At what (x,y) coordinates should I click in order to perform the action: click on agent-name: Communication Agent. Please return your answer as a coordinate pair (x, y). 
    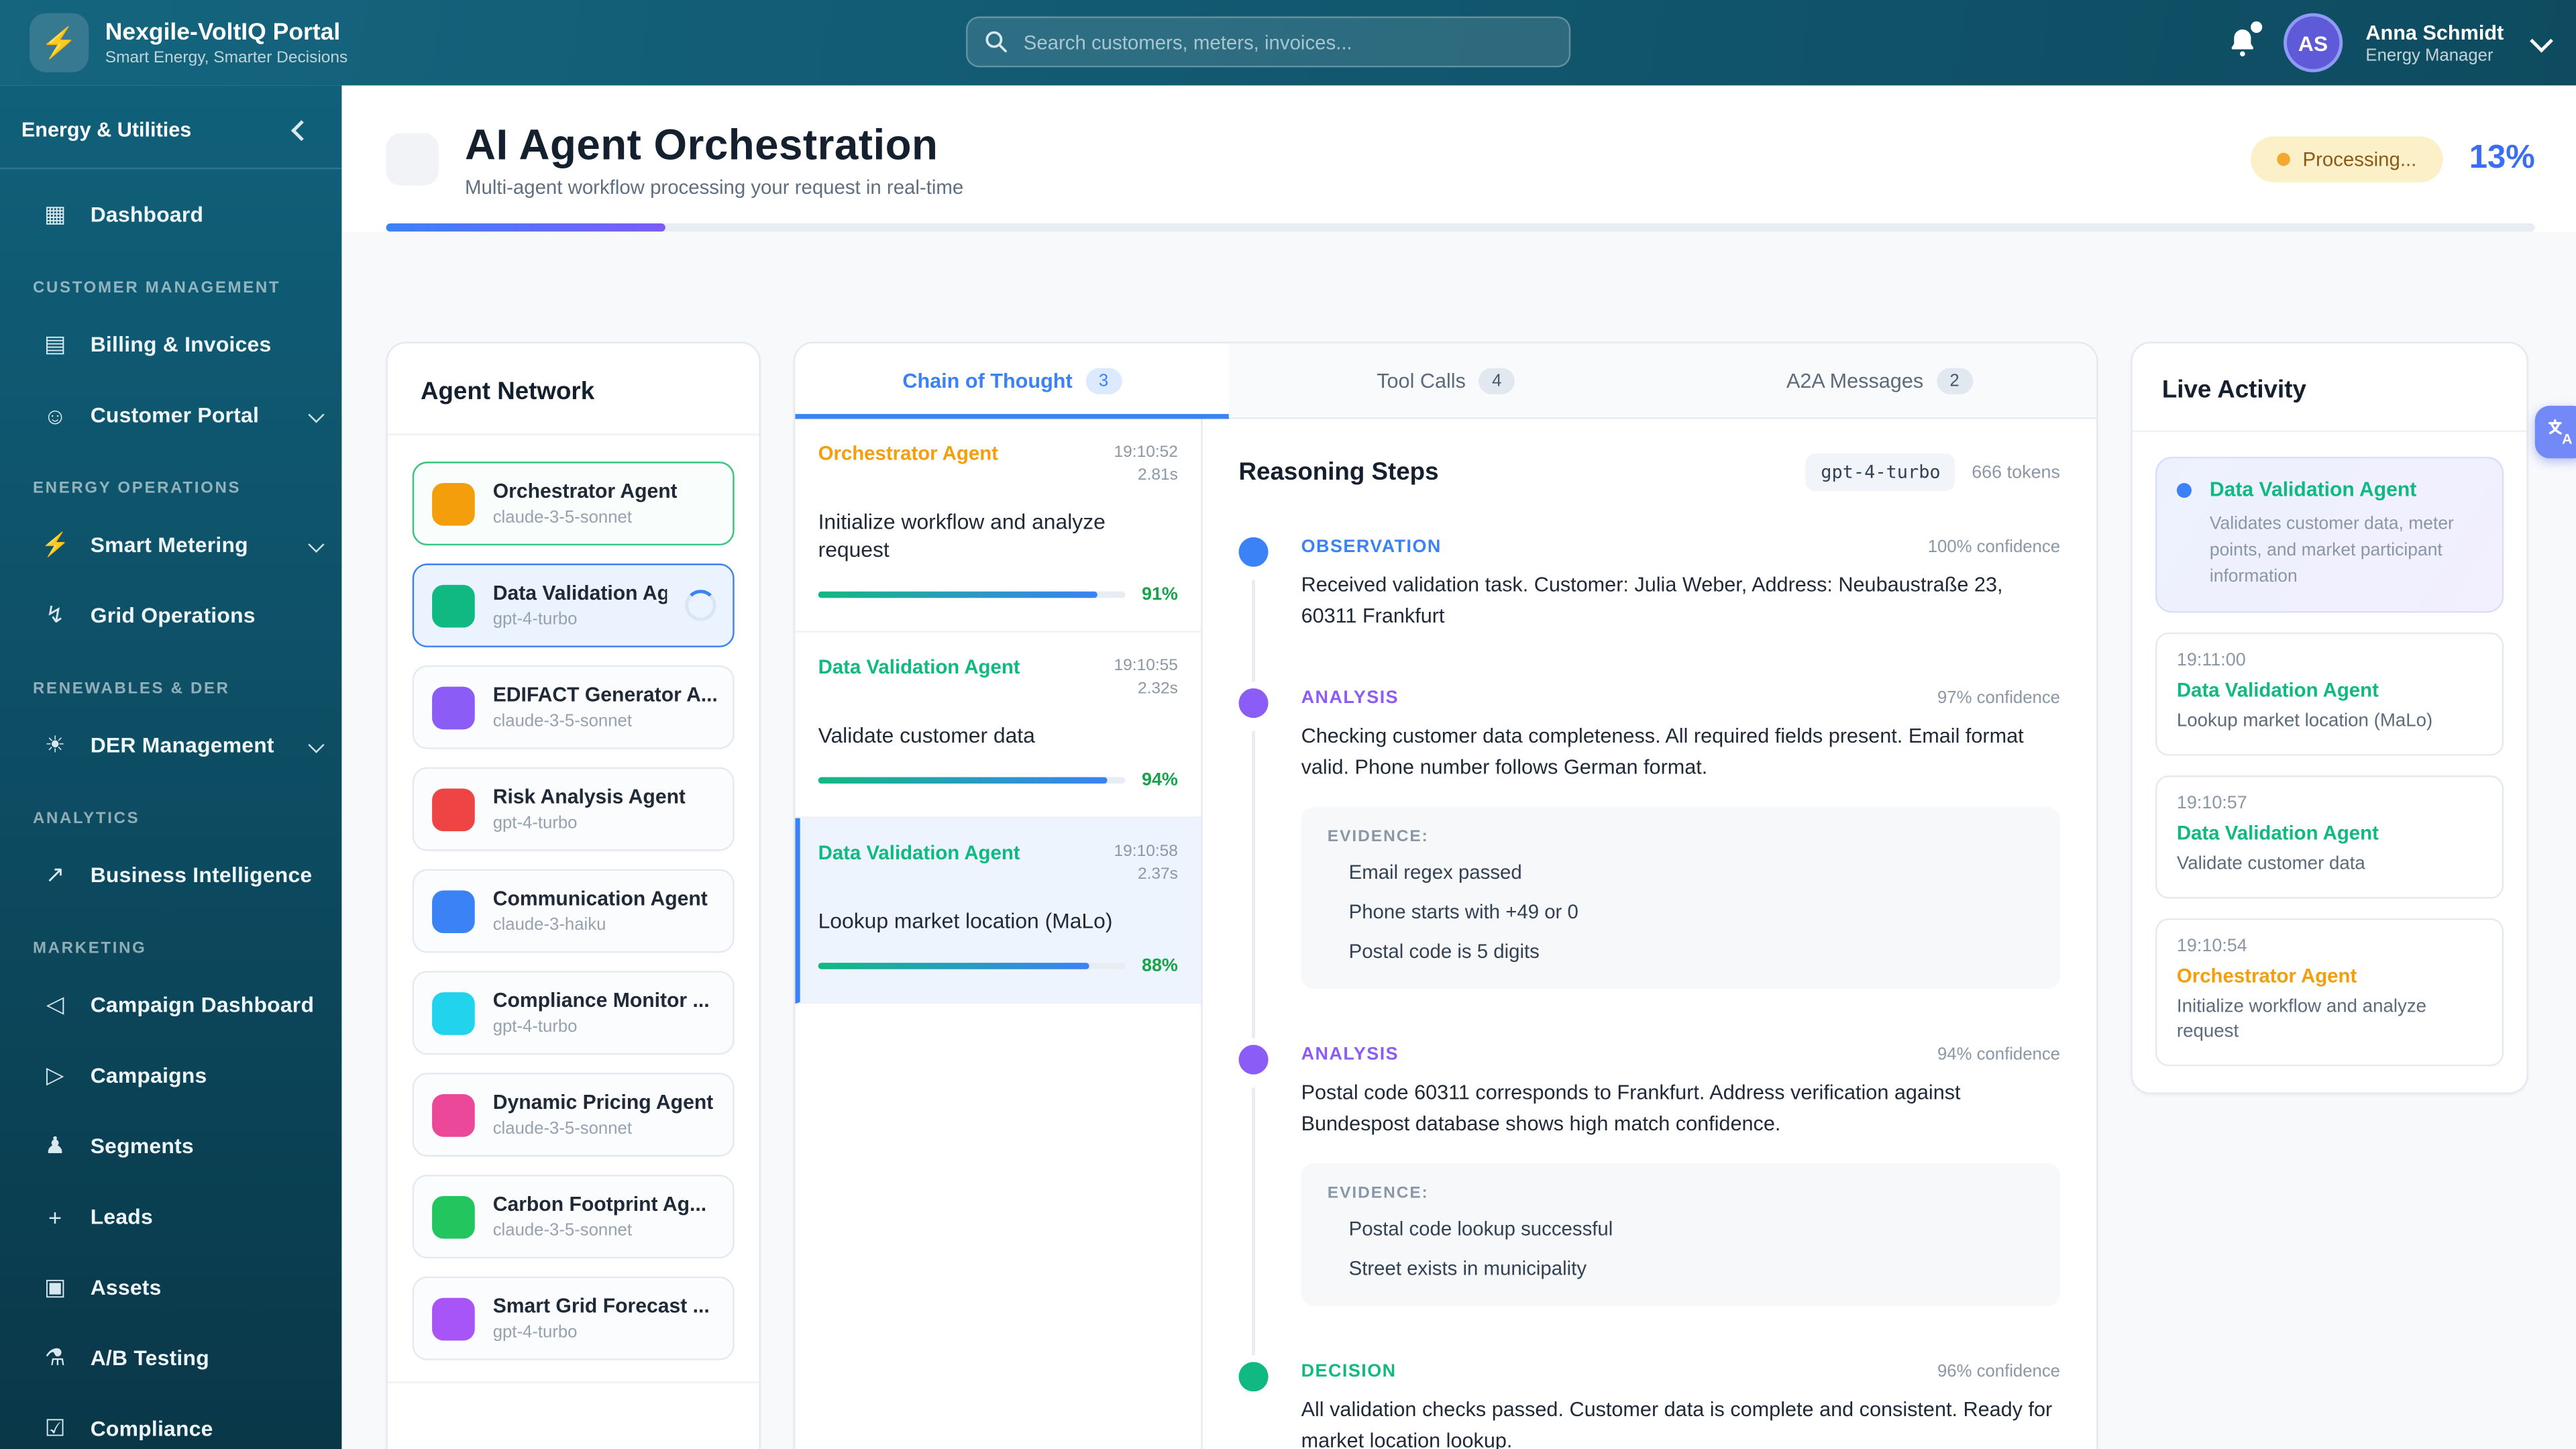
    Looking at the image, I should click on (600, 898).